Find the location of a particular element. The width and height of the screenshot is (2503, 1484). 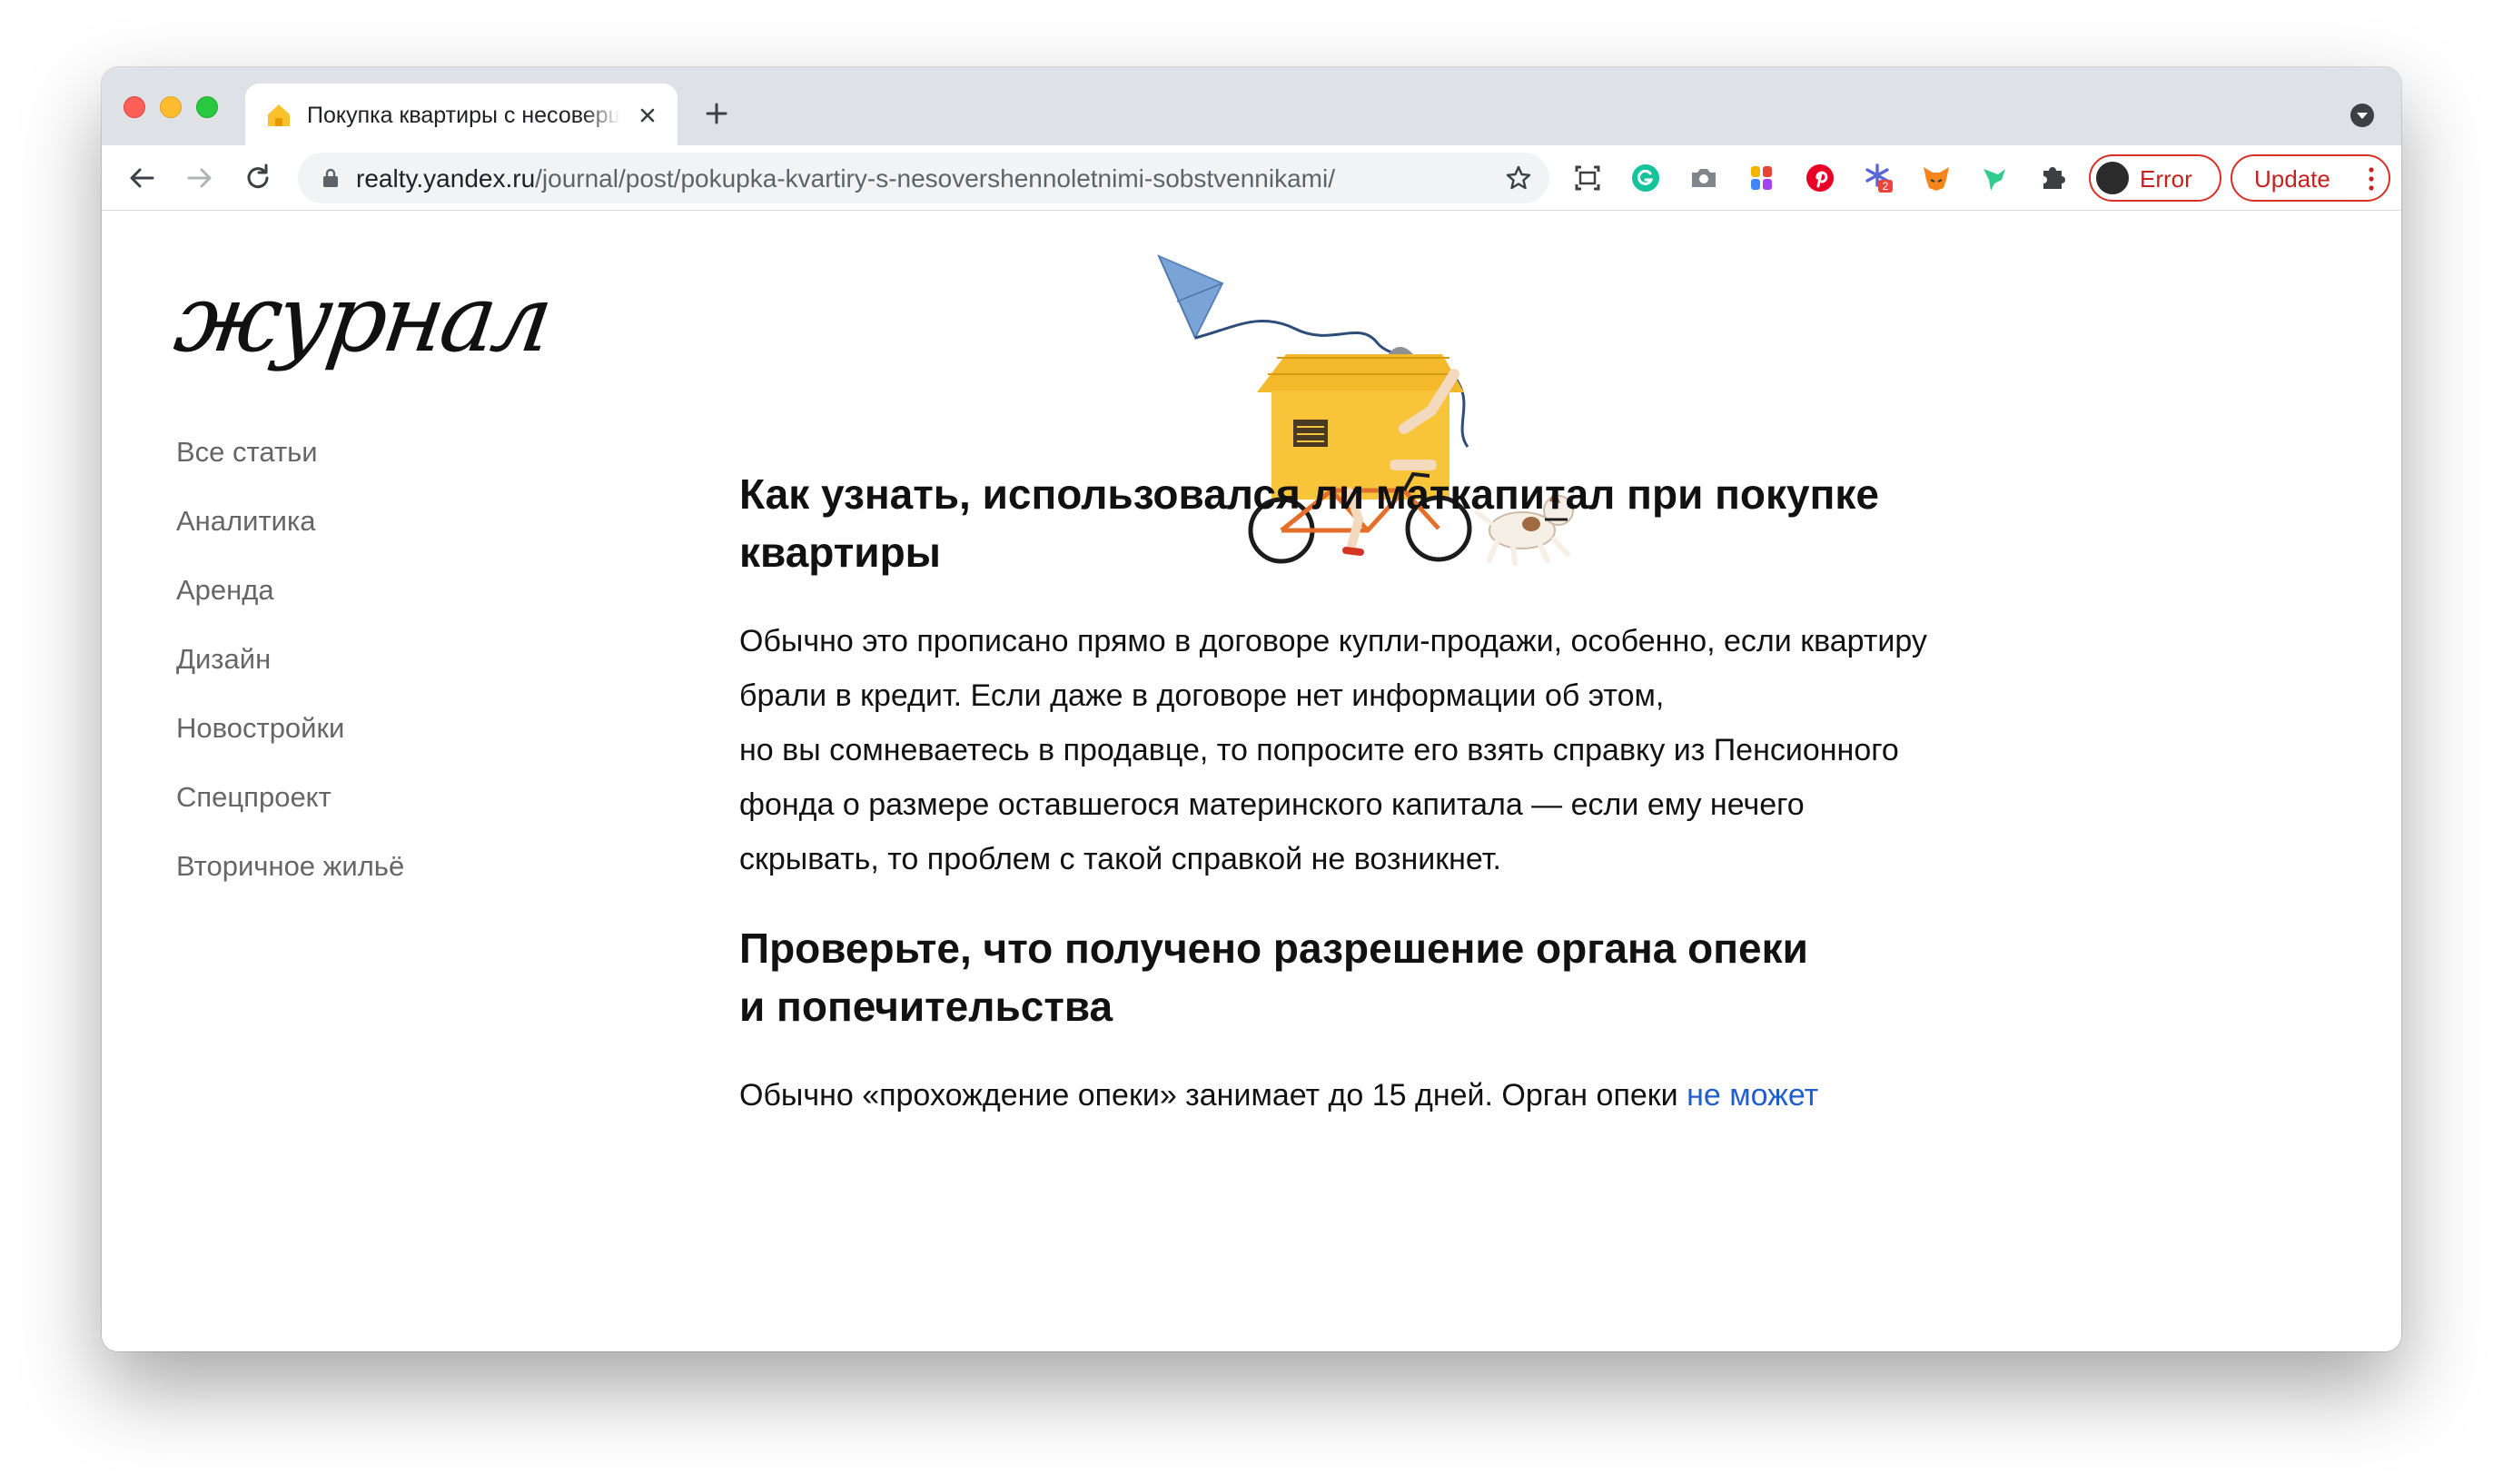

yandex-realty-favicon-icon is located at coordinates (279, 115).